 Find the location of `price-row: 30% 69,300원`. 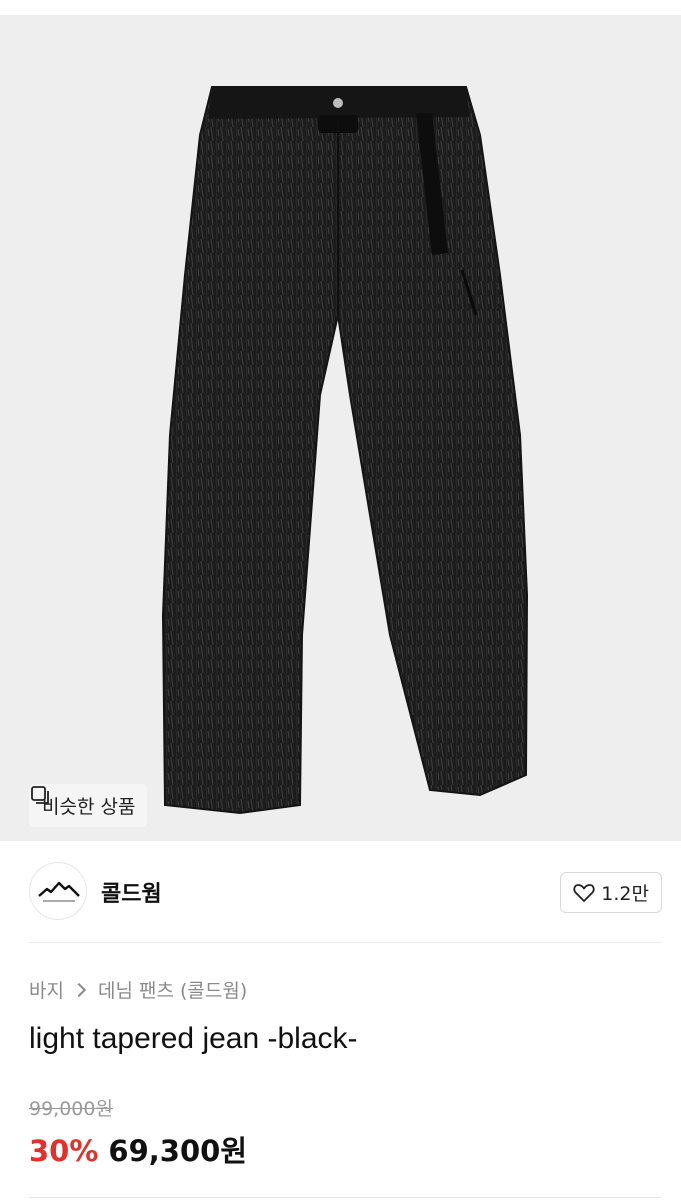

price-row: 30% 69,300원 is located at coordinates (138, 1149).